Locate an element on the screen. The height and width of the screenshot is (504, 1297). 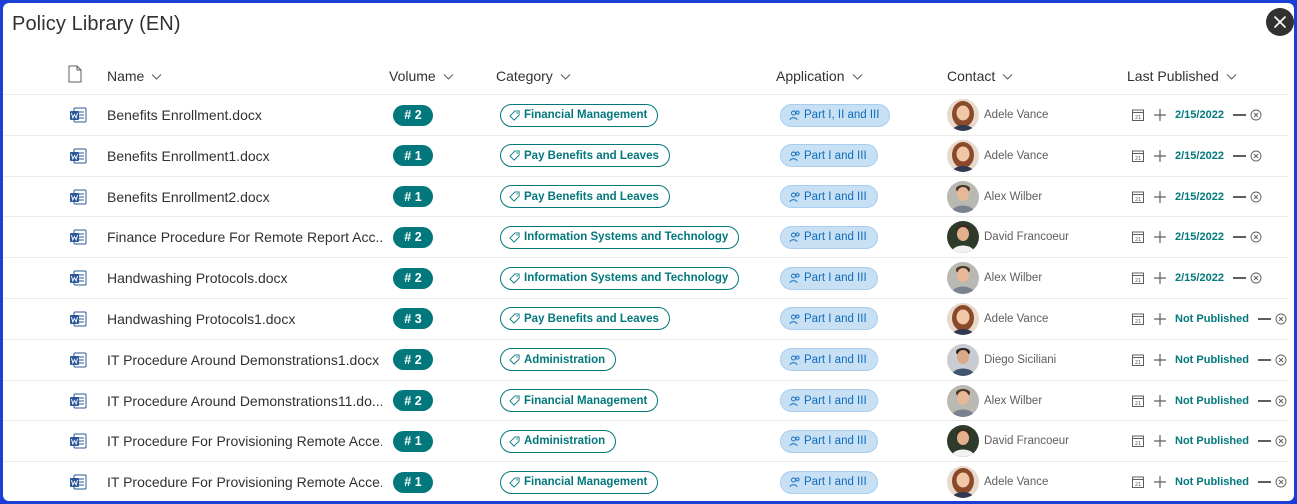
column-header-category: Category is located at coordinates (533, 76).